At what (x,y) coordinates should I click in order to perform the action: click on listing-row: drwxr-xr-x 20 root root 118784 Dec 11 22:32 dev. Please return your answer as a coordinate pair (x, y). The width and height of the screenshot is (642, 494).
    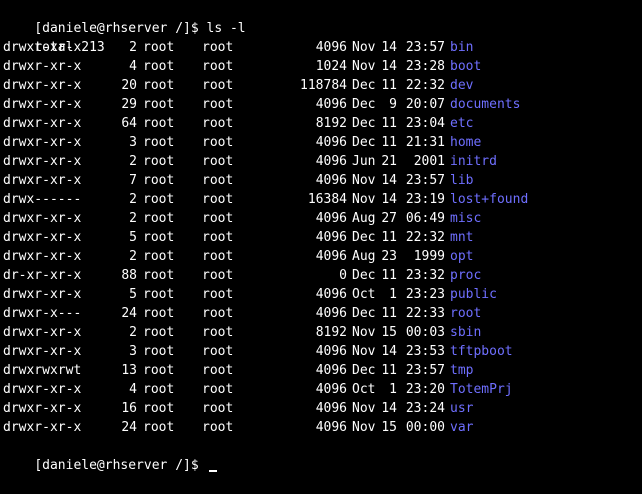
    Looking at the image, I should click on (322, 85).